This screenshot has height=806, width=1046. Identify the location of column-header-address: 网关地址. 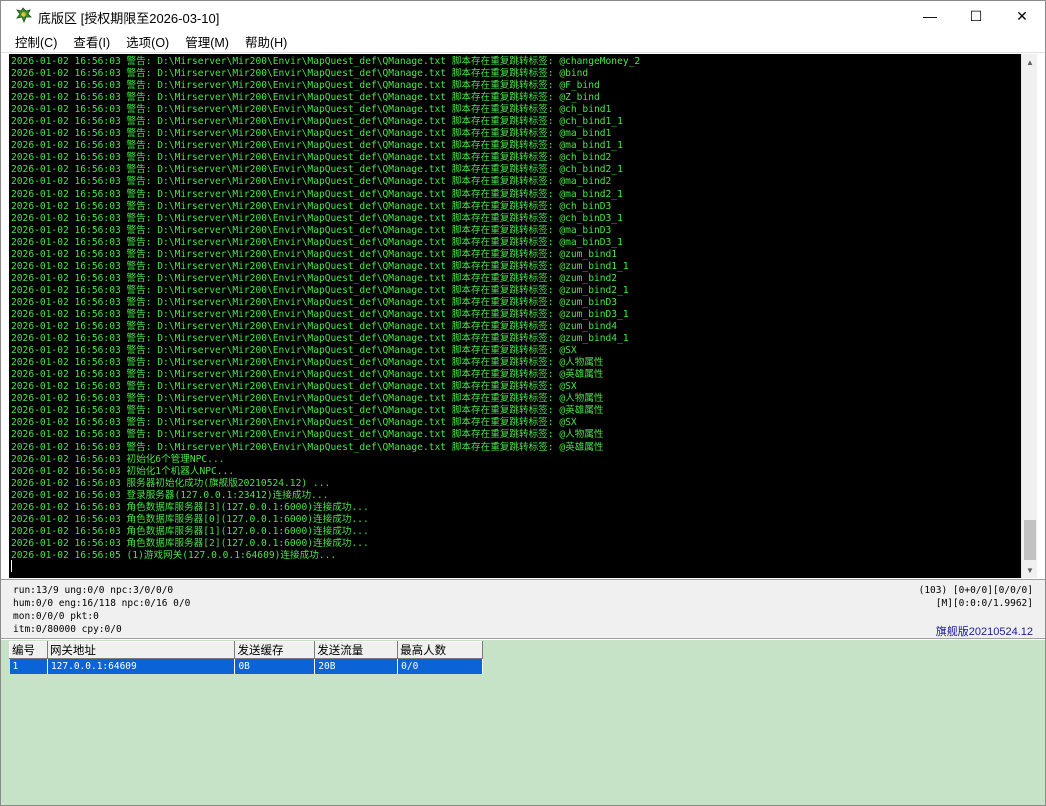
(141, 650).